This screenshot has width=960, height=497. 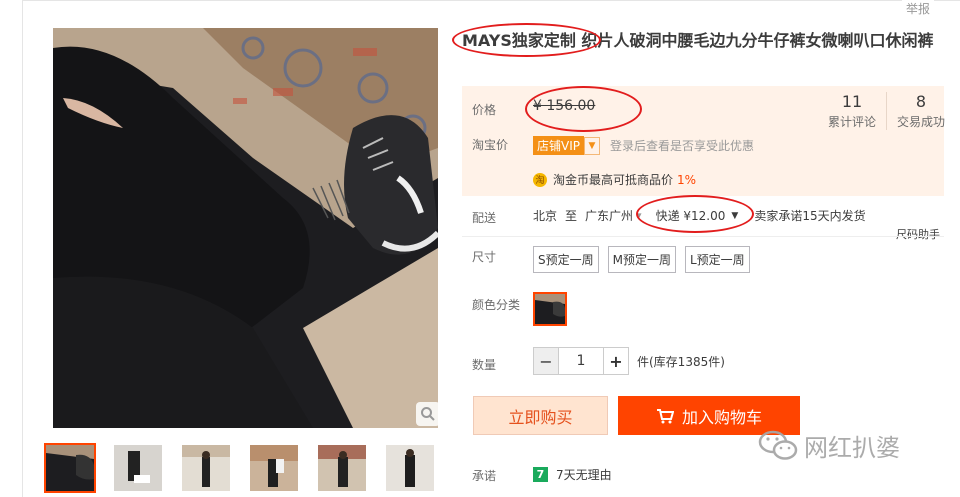 I want to click on shipping-row: 北京 至 广东广州 ▾ 快递 ¥12.00 ▼ 卖家承诺15天内发货, so click(x=699, y=215).